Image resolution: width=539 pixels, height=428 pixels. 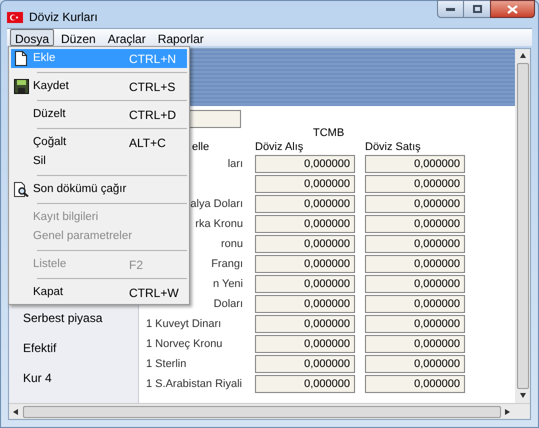 I want to click on document-icon, so click(x=21, y=58).